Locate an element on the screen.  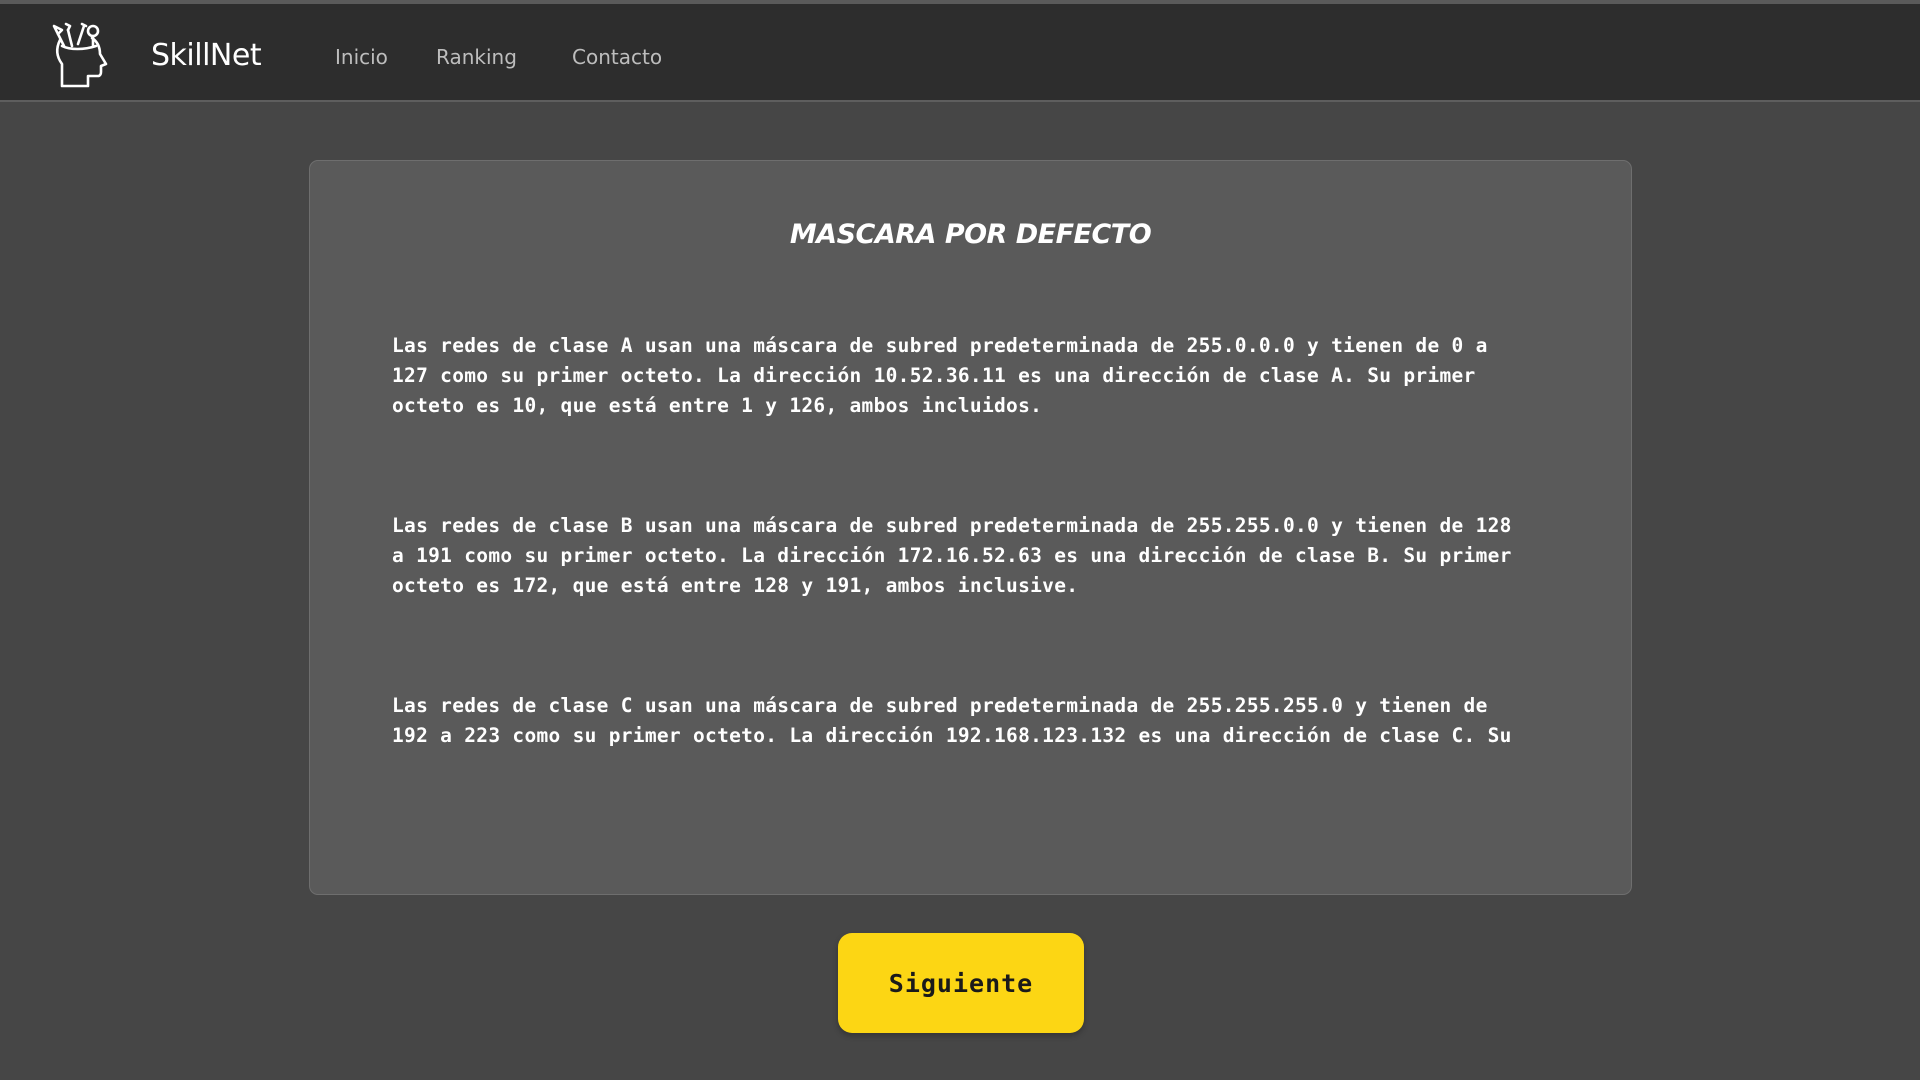
brand-name: SkillNet is located at coordinates (206, 55).